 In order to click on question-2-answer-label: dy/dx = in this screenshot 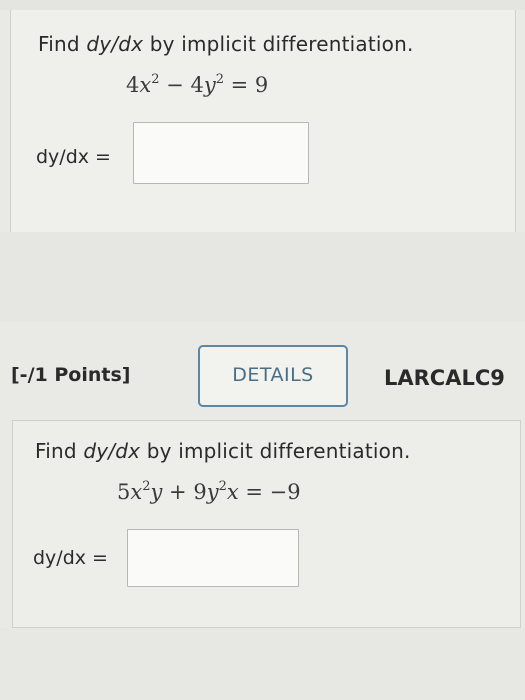, I will do `click(70, 558)`.